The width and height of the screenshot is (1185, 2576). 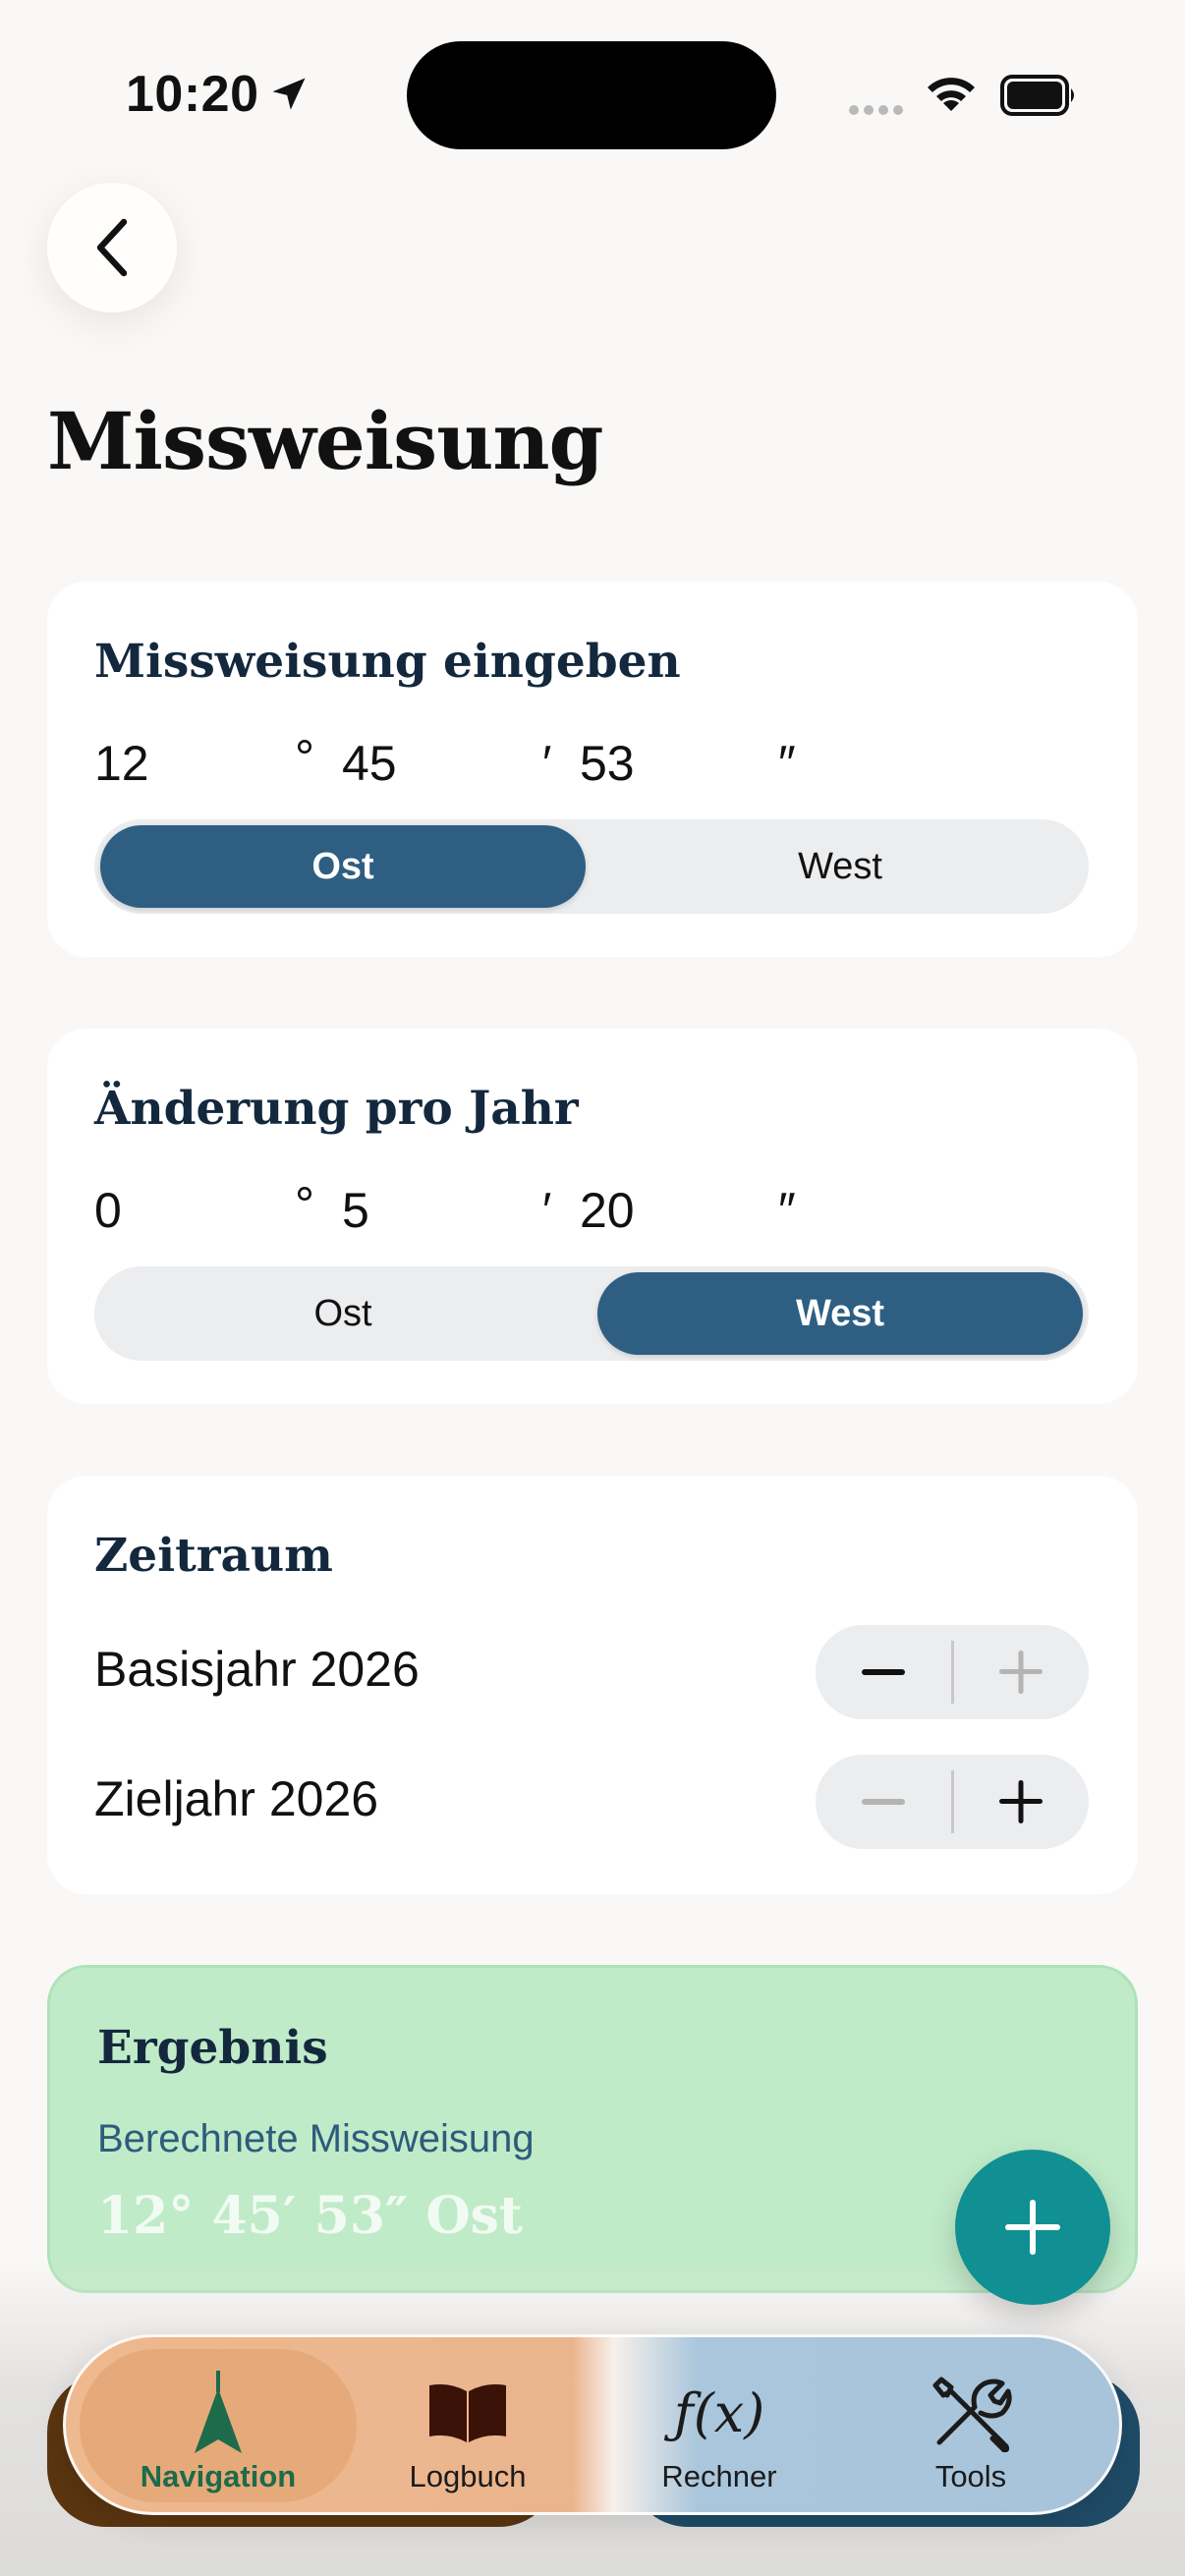 I want to click on annual-change-card: Änderung pro Jahr 0 ° 5 ′ 20 ″ Ost West, so click(x=592, y=1216).